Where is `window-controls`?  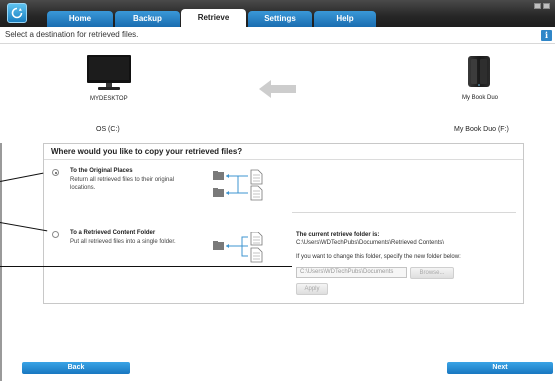 window-controls is located at coordinates (542, 6).